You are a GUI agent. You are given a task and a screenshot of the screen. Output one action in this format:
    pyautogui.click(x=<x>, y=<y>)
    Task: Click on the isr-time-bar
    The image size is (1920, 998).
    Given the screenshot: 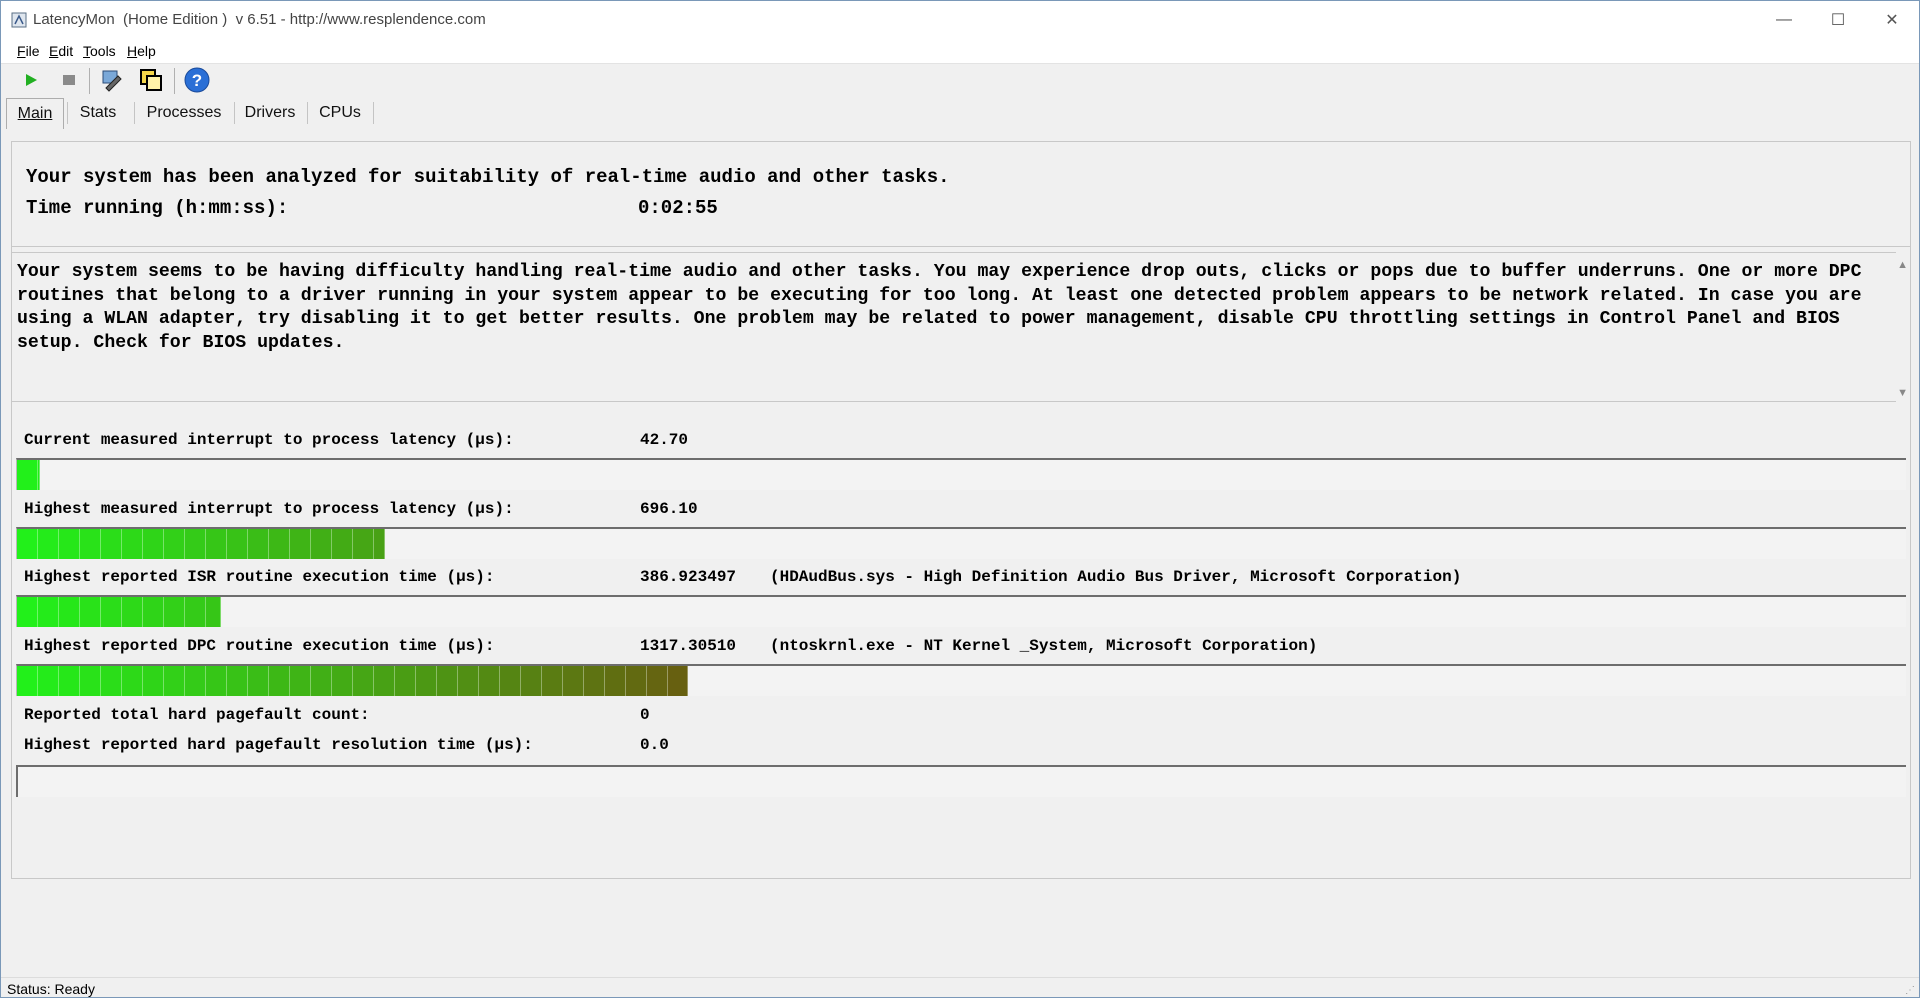 What is the action you would take?
    pyautogui.click(x=961, y=611)
    